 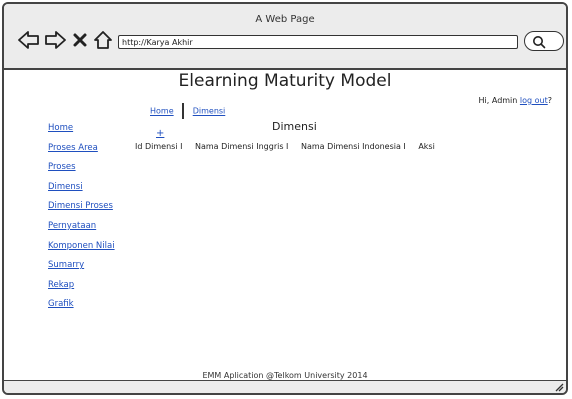 I want to click on sidebar-item-proses: Proses, so click(x=93, y=168).